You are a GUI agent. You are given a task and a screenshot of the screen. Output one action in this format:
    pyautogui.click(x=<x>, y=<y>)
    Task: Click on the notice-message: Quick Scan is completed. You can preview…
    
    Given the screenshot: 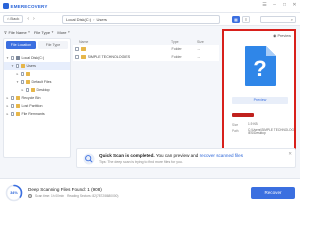 What is the action you would take?
    pyautogui.click(x=171, y=155)
    